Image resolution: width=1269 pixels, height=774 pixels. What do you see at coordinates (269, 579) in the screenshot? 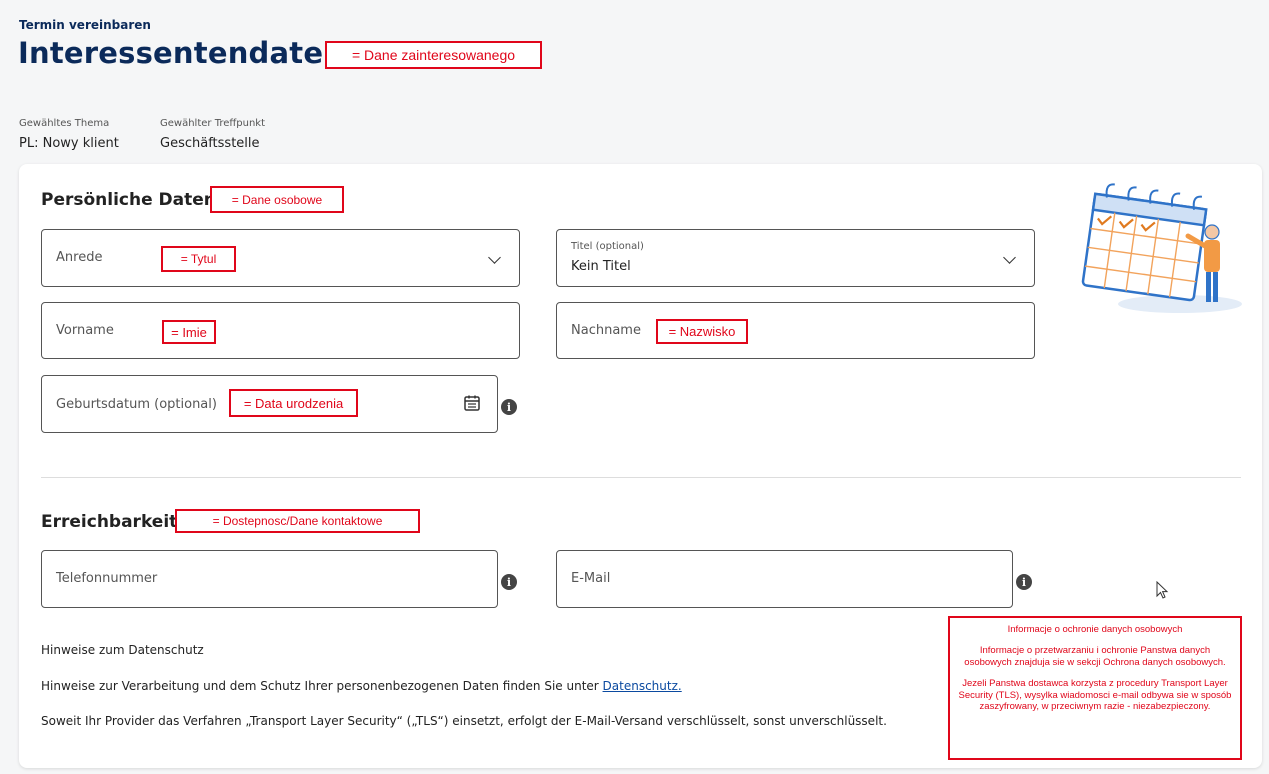
I see `phone-field: Telefonnummer` at bounding box center [269, 579].